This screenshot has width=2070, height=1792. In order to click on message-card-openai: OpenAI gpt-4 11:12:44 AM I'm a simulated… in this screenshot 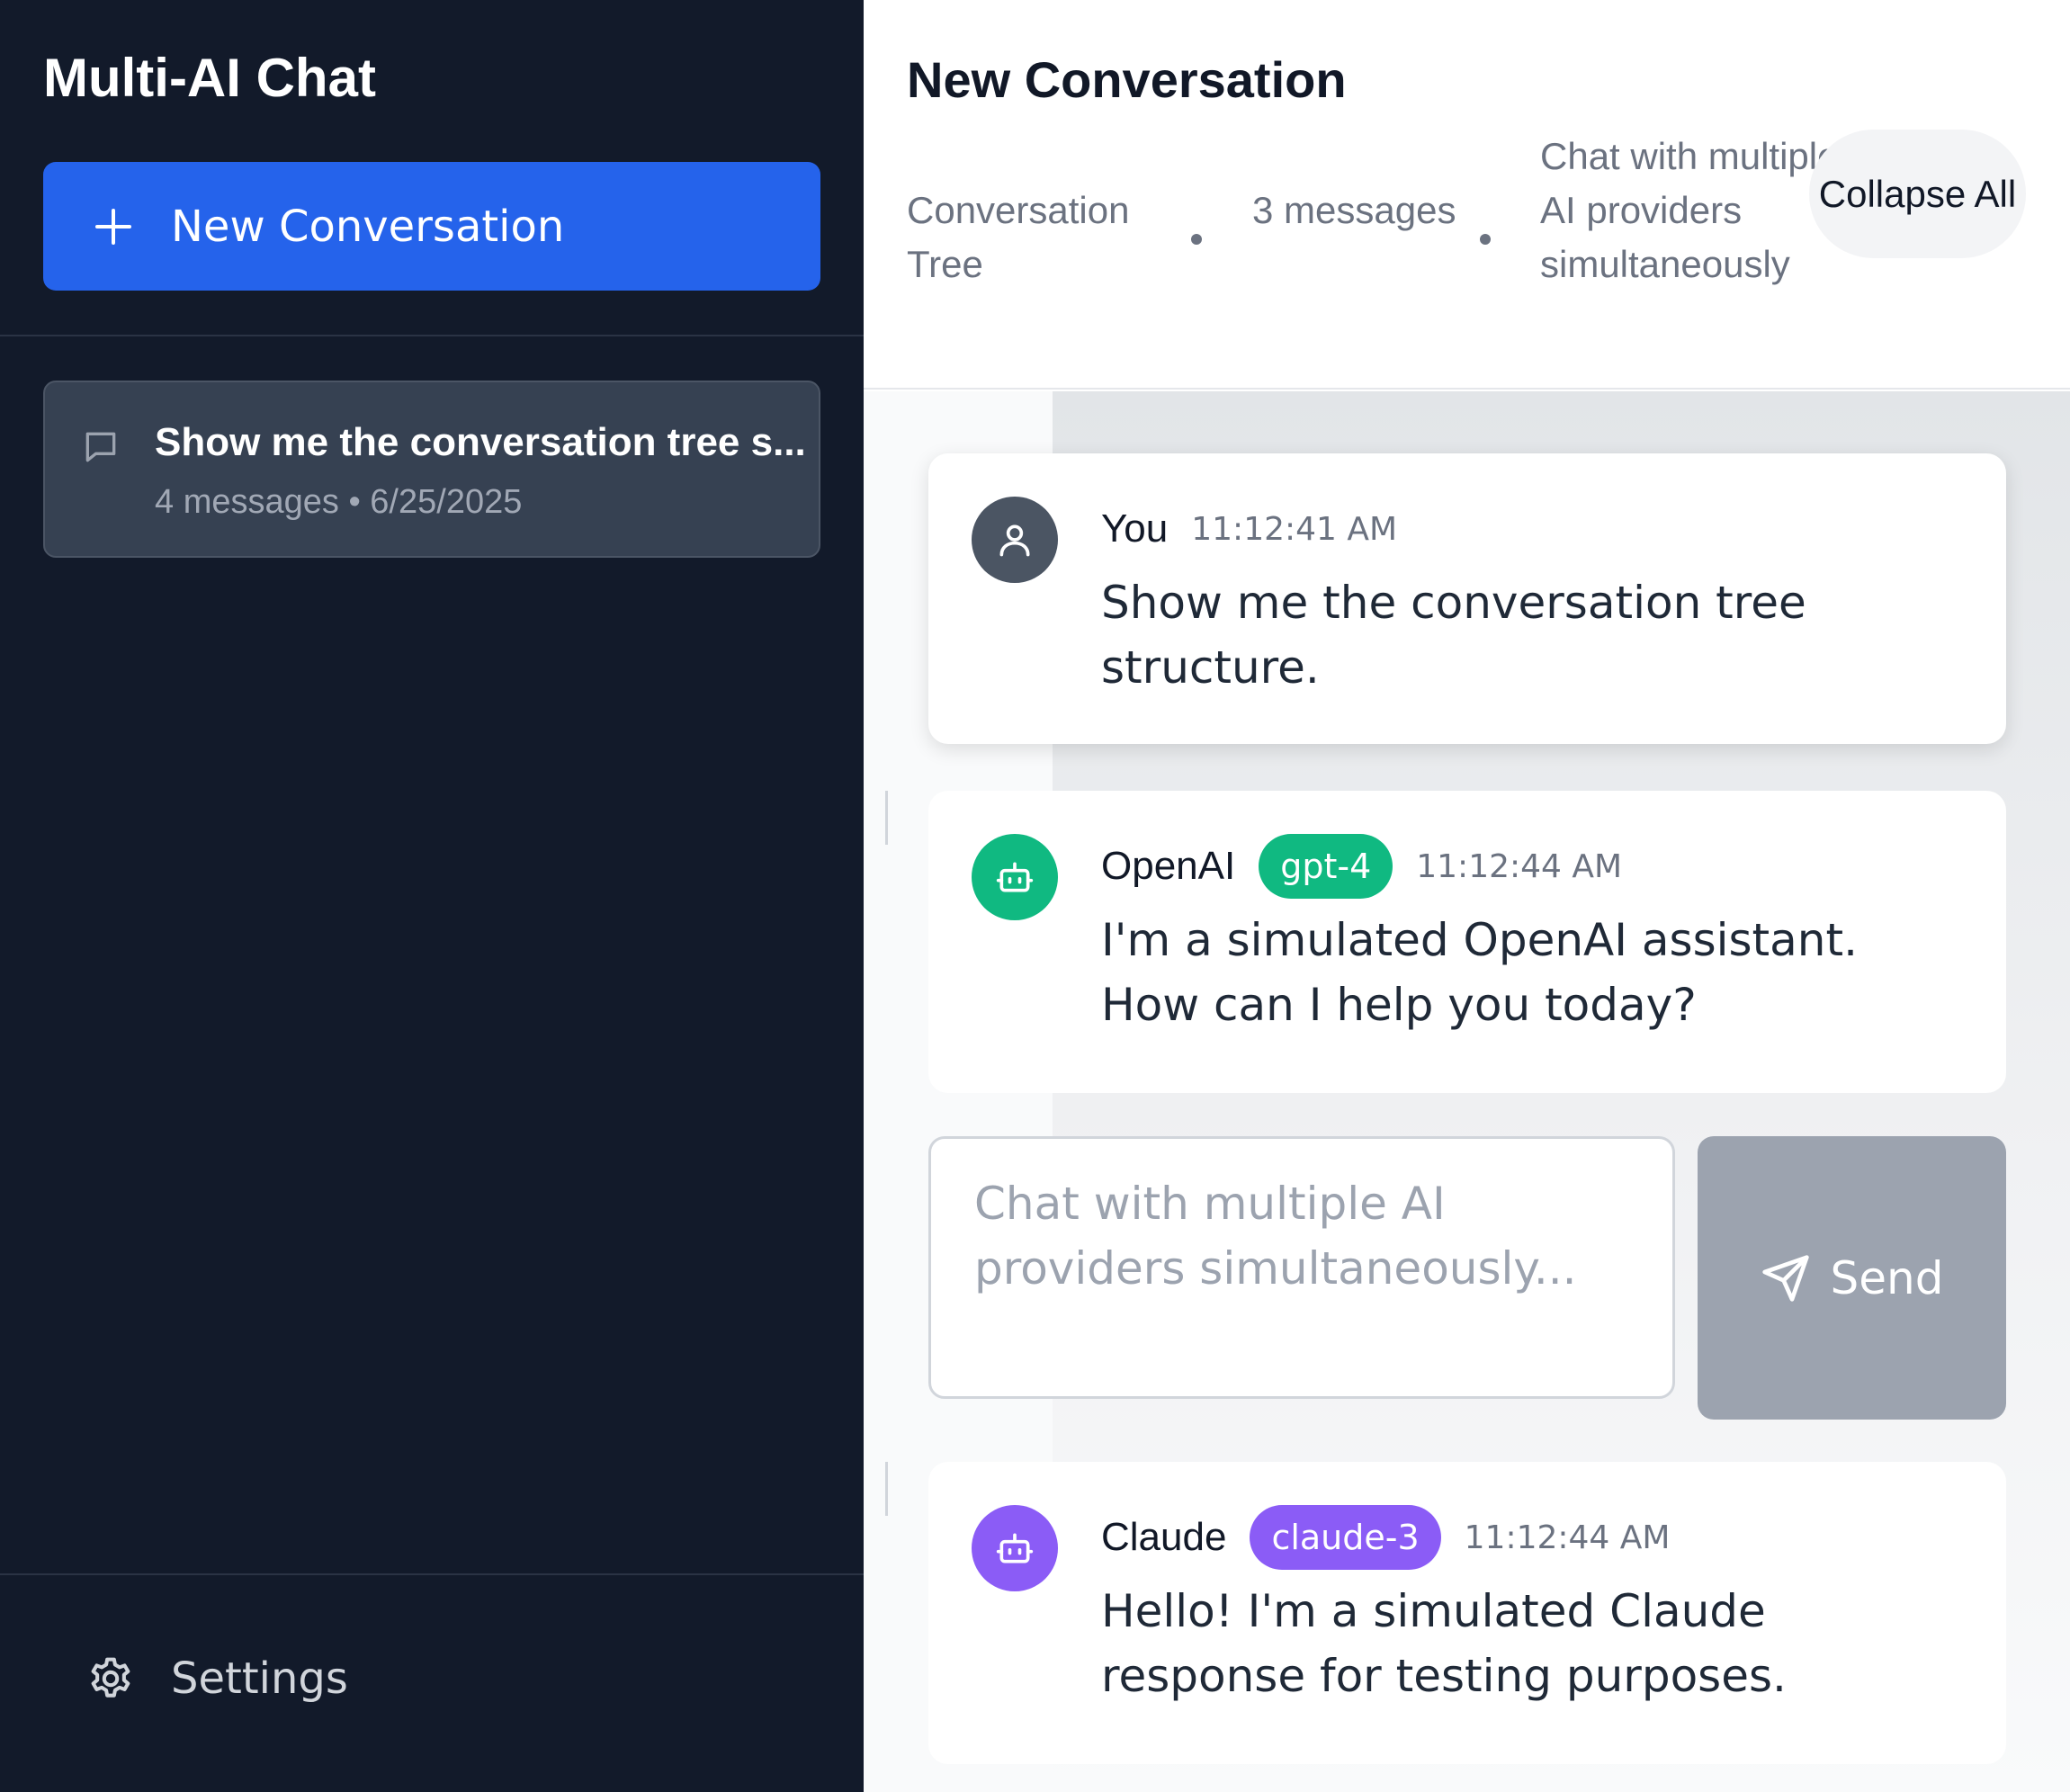, I will do `click(1467, 942)`.